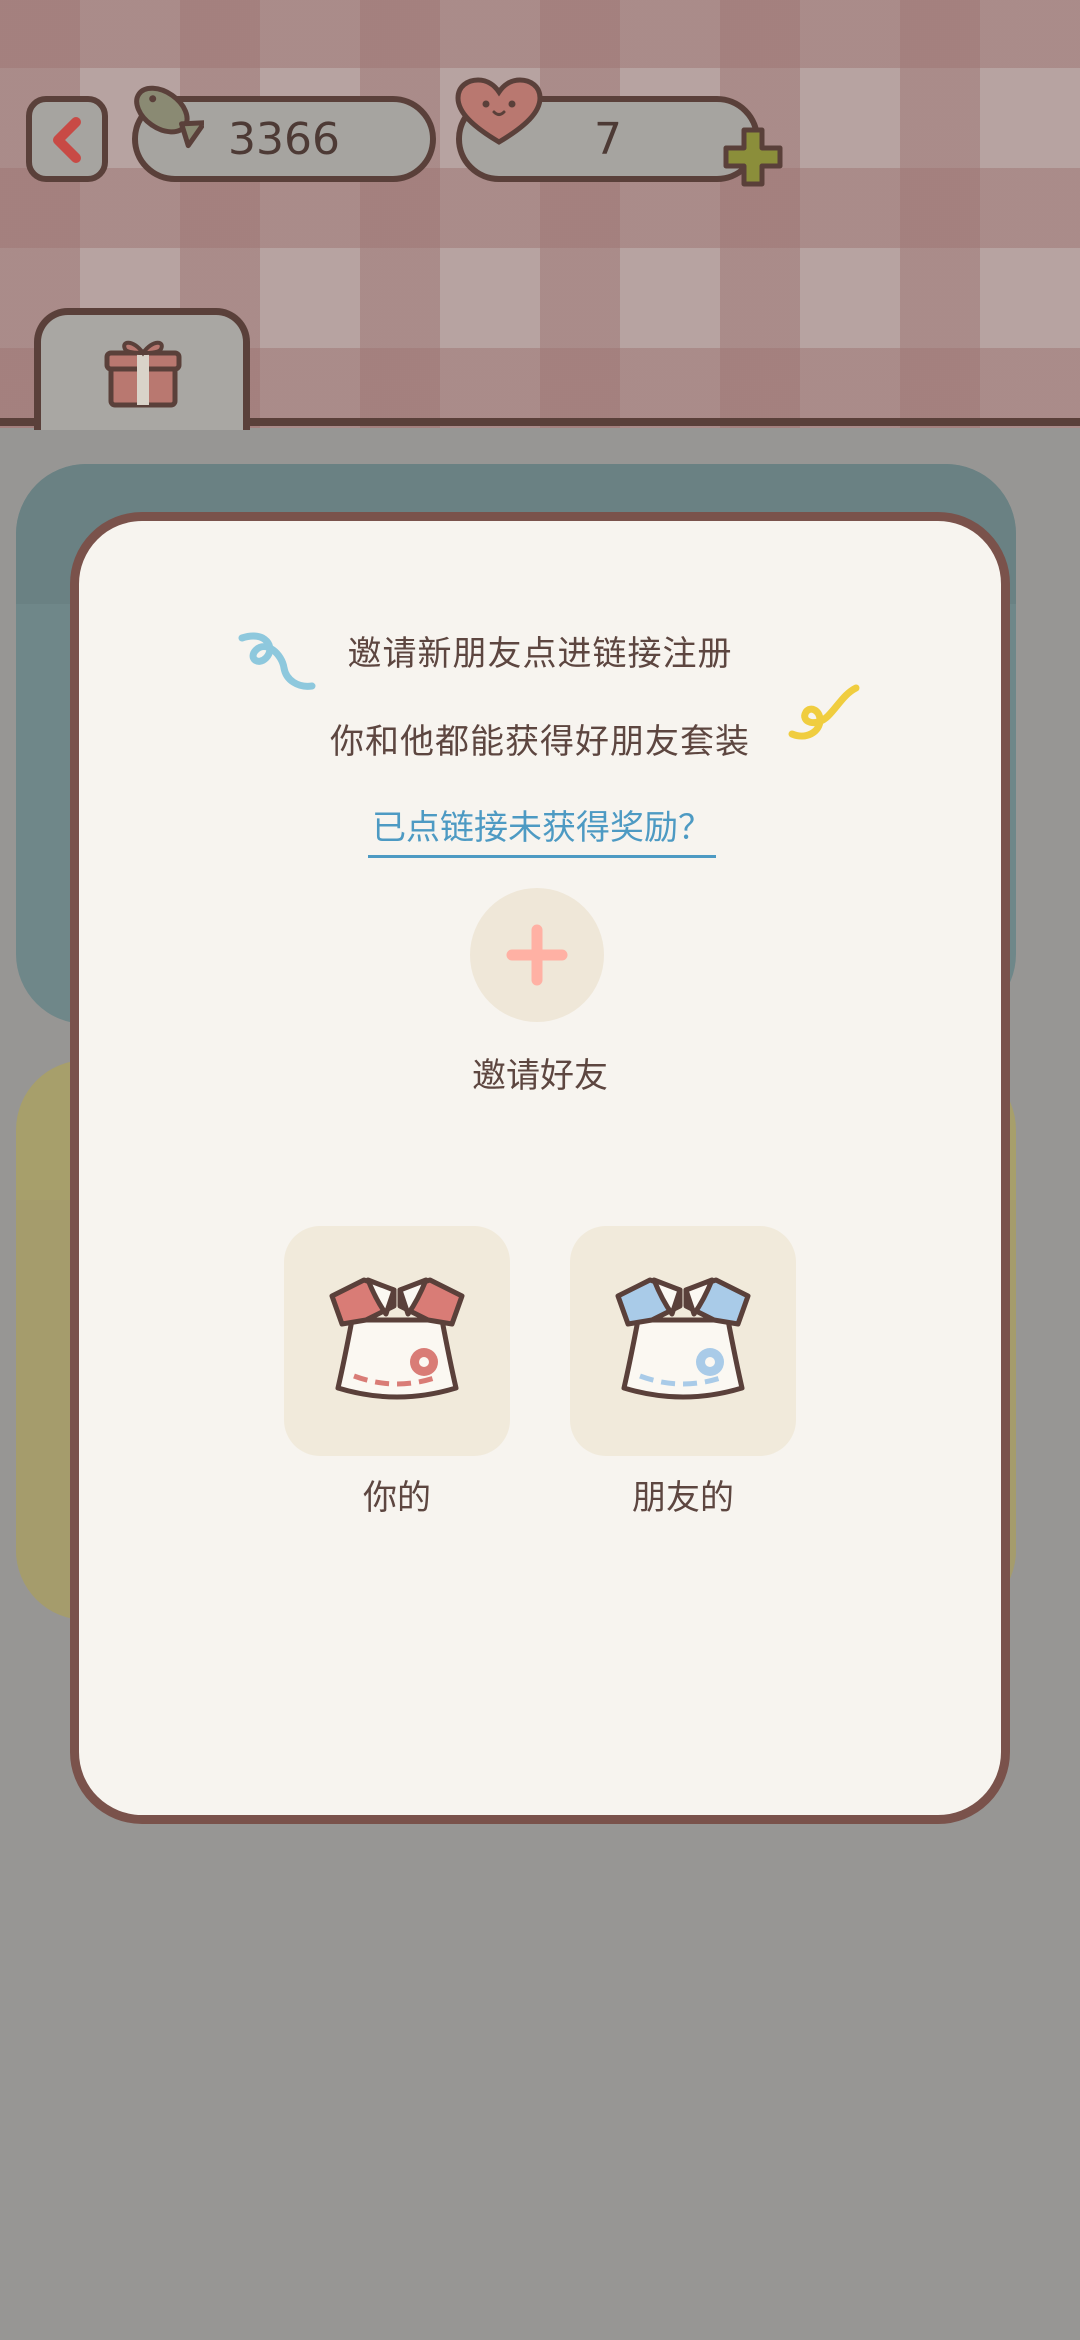 The width and height of the screenshot is (1080, 2340). Describe the element at coordinates (499, 111) in the screenshot. I see `heart-icon` at that location.